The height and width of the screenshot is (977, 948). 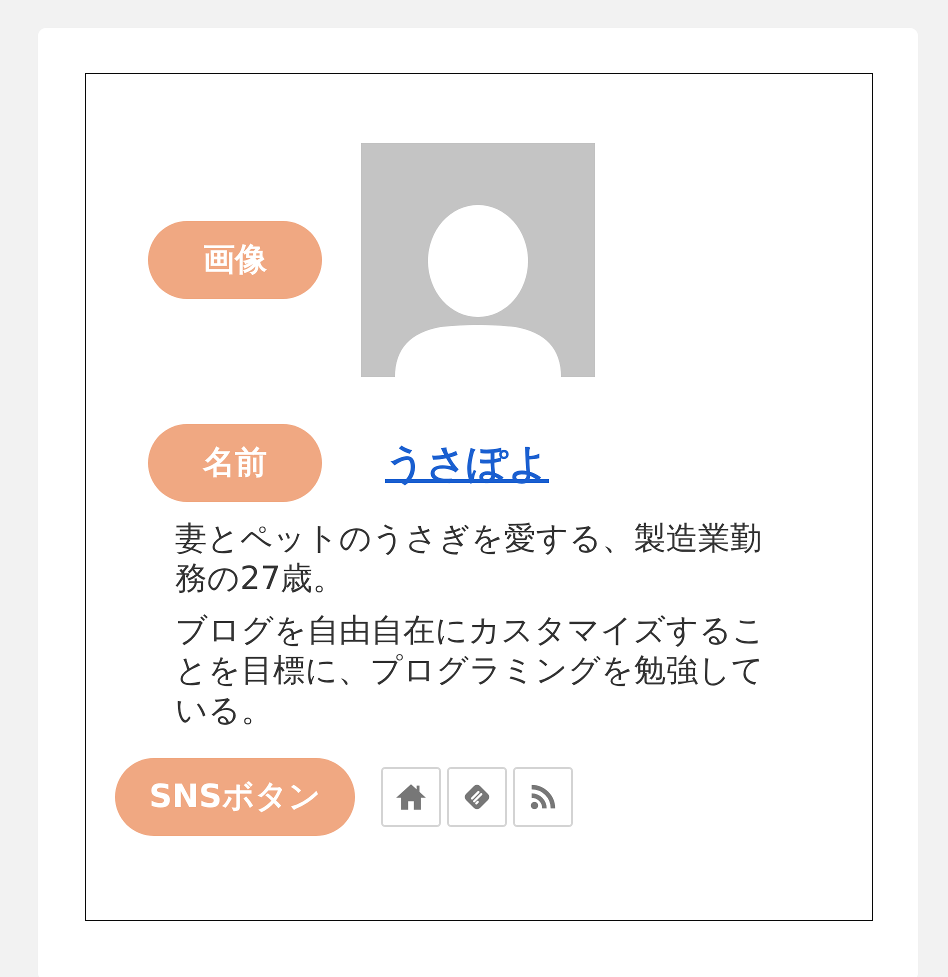 What do you see at coordinates (477, 797) in the screenshot?
I see `feedly-button` at bounding box center [477, 797].